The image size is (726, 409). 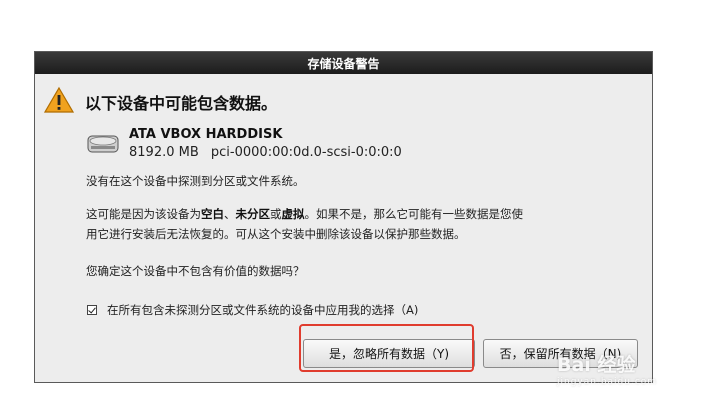 I want to click on apply-all-option: 在所有包含未探测分区或文件系统的设备中应用我的选择（A), so click(x=252, y=310).